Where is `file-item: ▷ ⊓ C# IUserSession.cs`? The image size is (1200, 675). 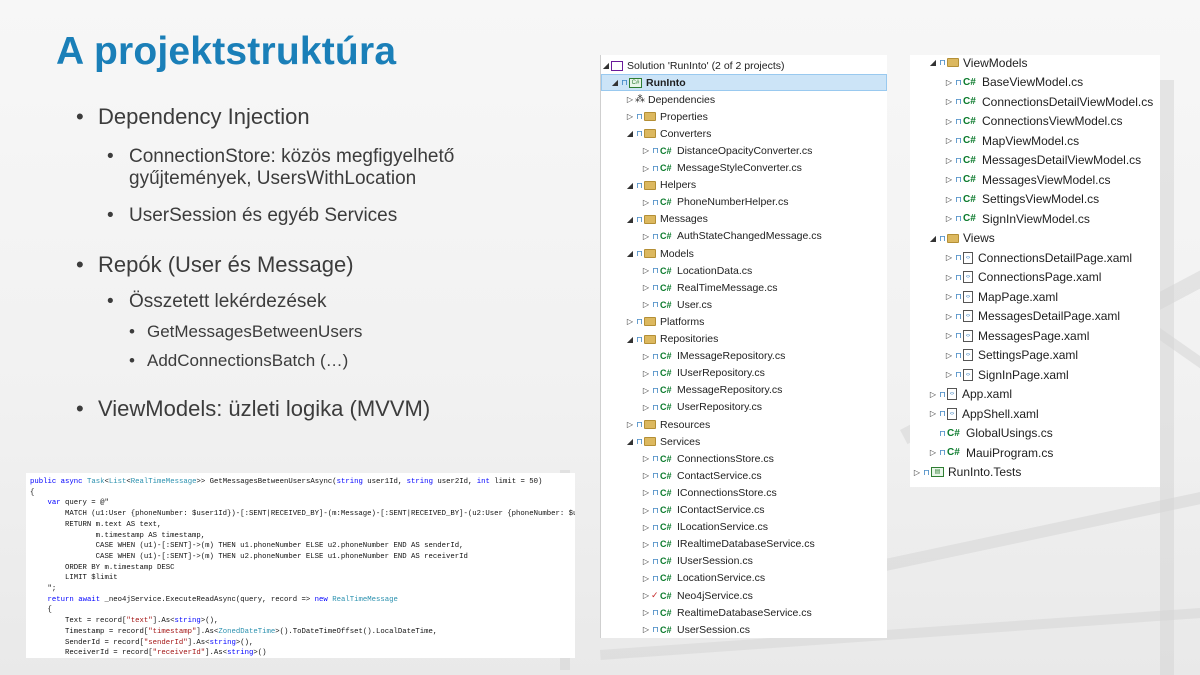 file-item: ▷ ⊓ C# IUserSession.cs is located at coordinates (677, 561).